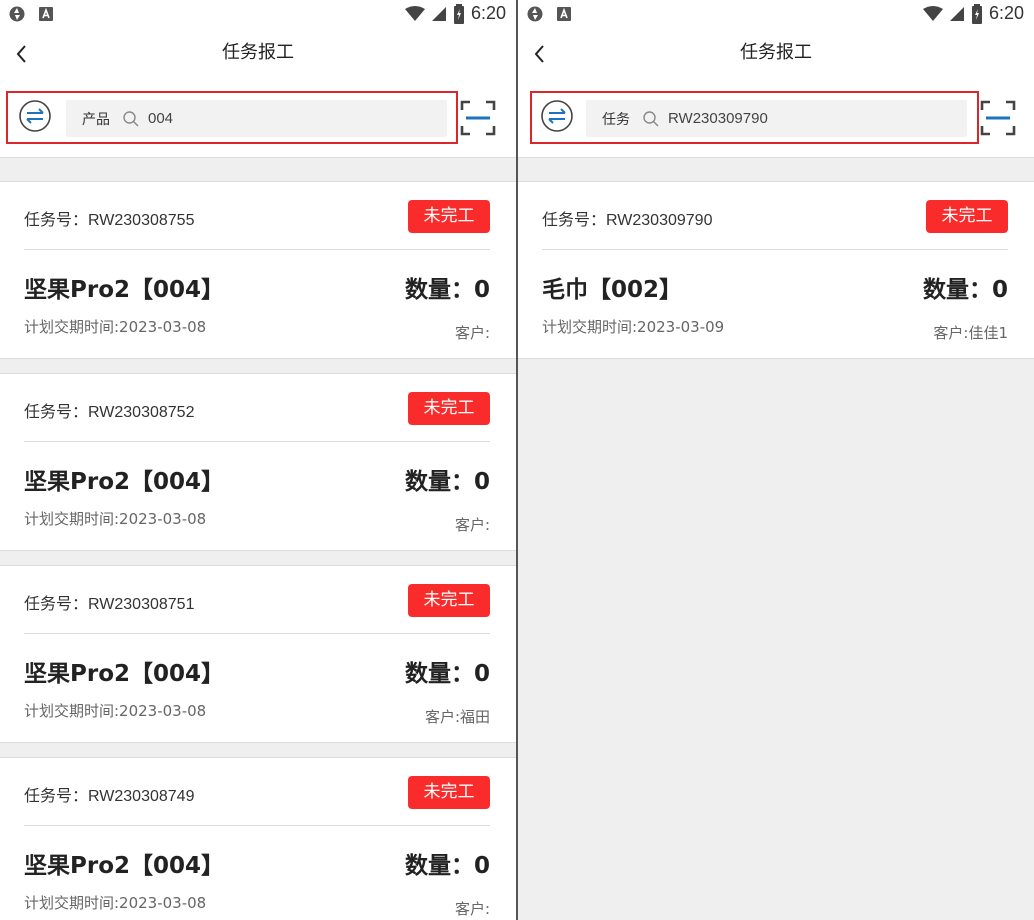 The width and height of the screenshot is (1034, 920). I want to click on search-input: 任务 RW230309790, so click(776, 118).